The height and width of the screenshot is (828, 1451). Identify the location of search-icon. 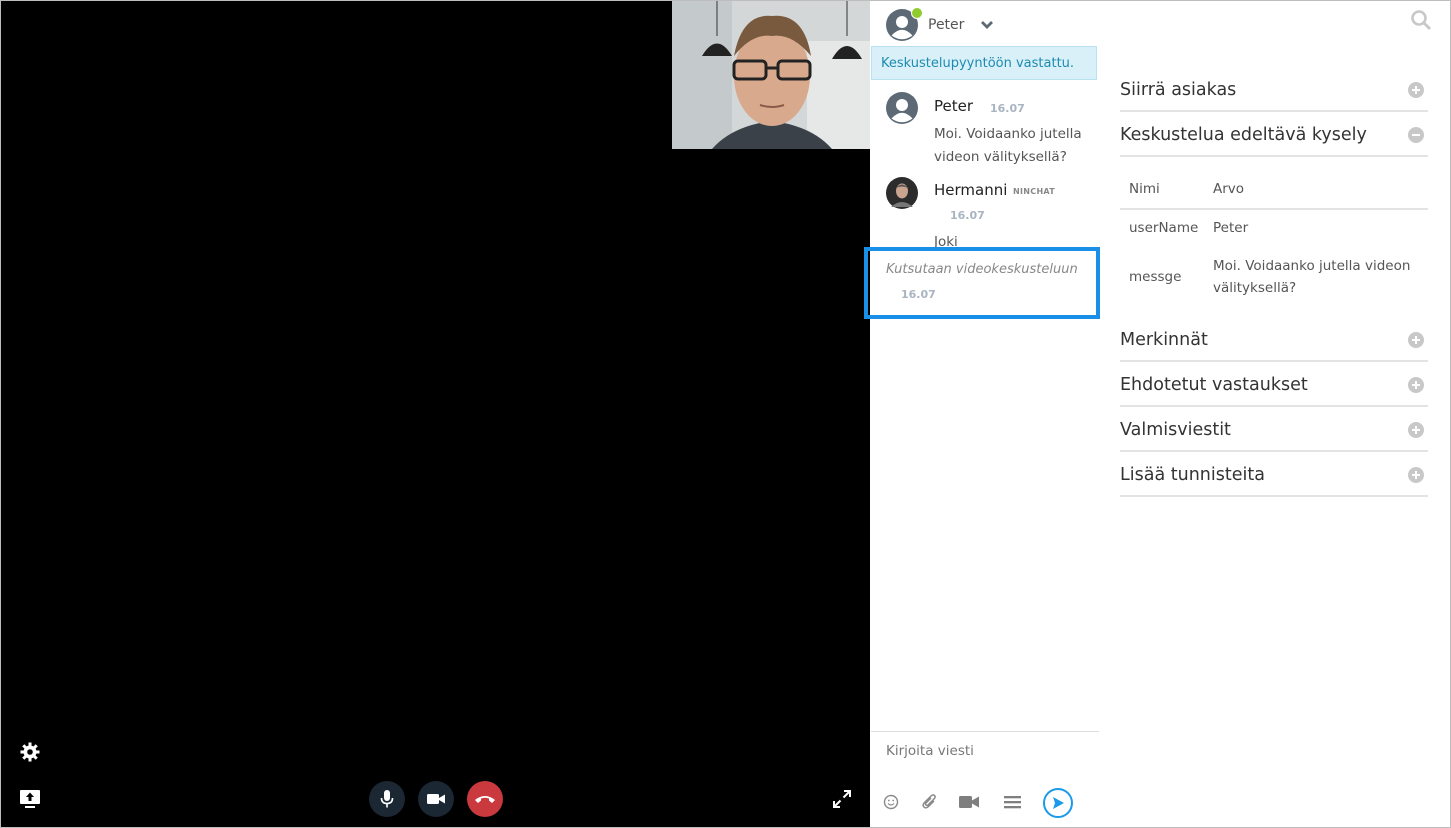
(1421, 20).